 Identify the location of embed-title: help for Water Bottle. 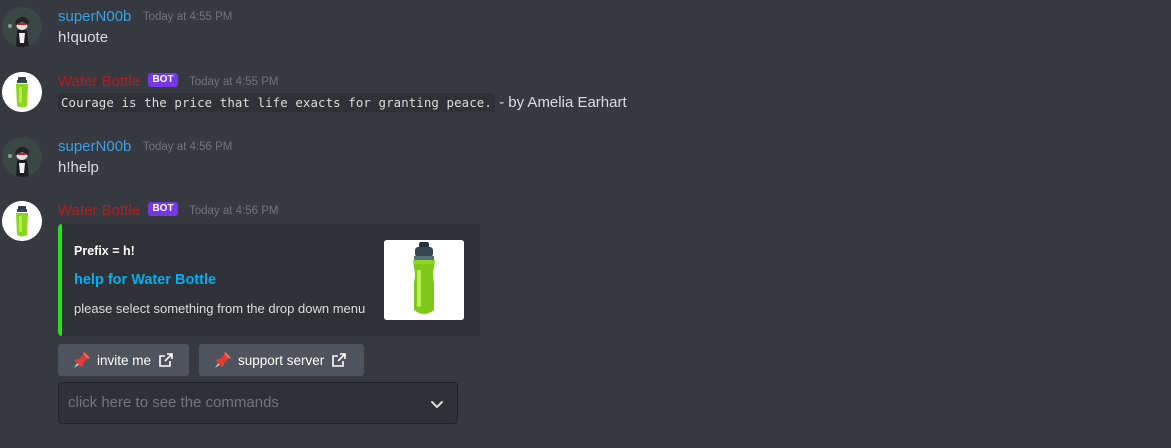
(145, 280).